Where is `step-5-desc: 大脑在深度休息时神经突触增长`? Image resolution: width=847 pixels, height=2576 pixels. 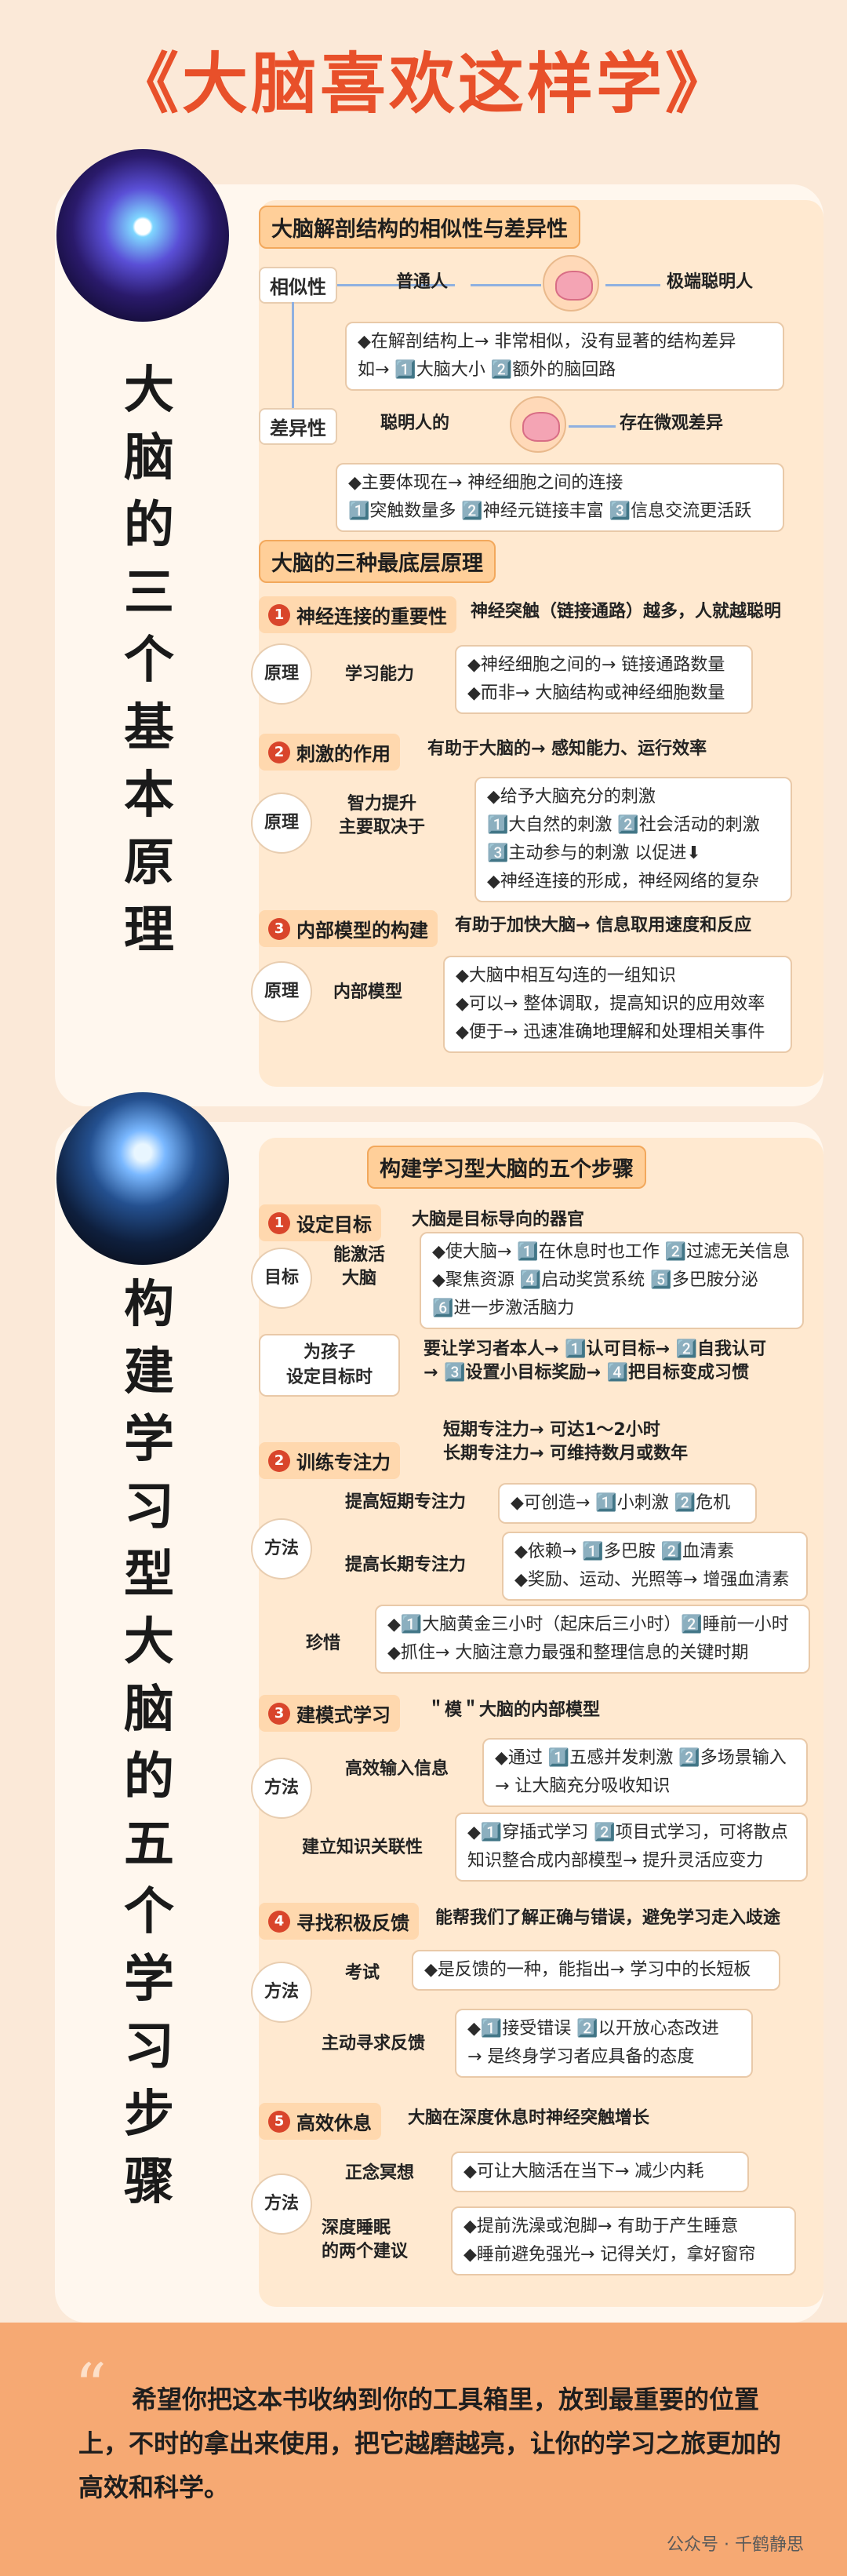 step-5-desc: 大脑在深度休息时神经突触增长 is located at coordinates (529, 2118).